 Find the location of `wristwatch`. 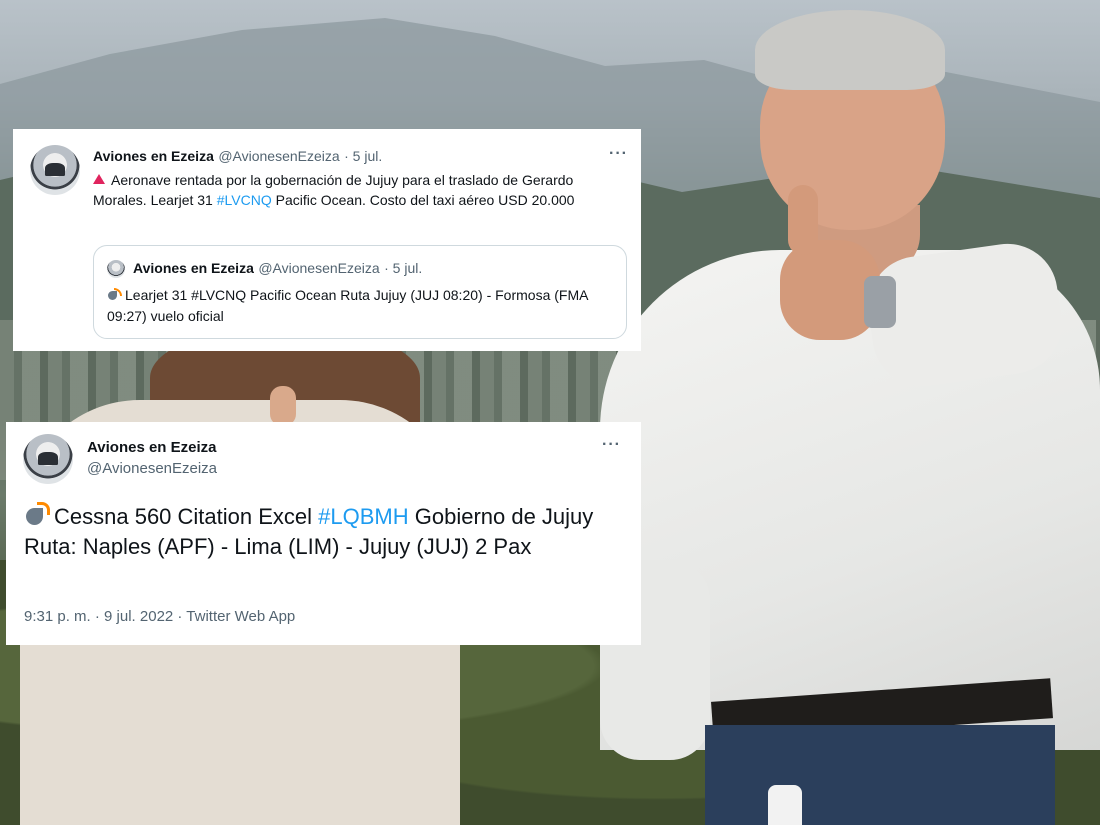

wristwatch is located at coordinates (880, 302).